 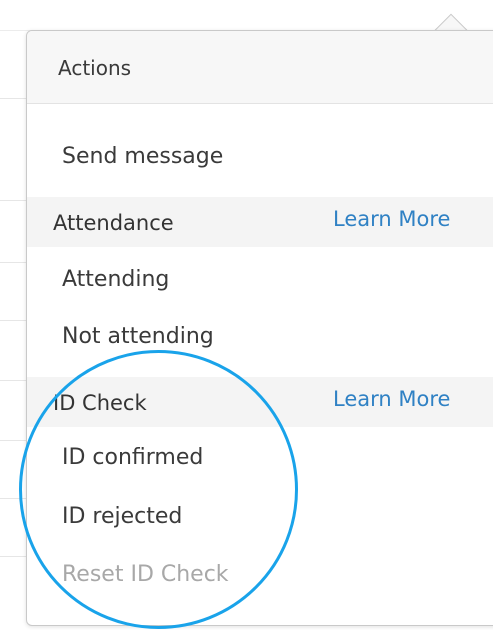 I want to click on attending-item: Attending, so click(x=115, y=279).